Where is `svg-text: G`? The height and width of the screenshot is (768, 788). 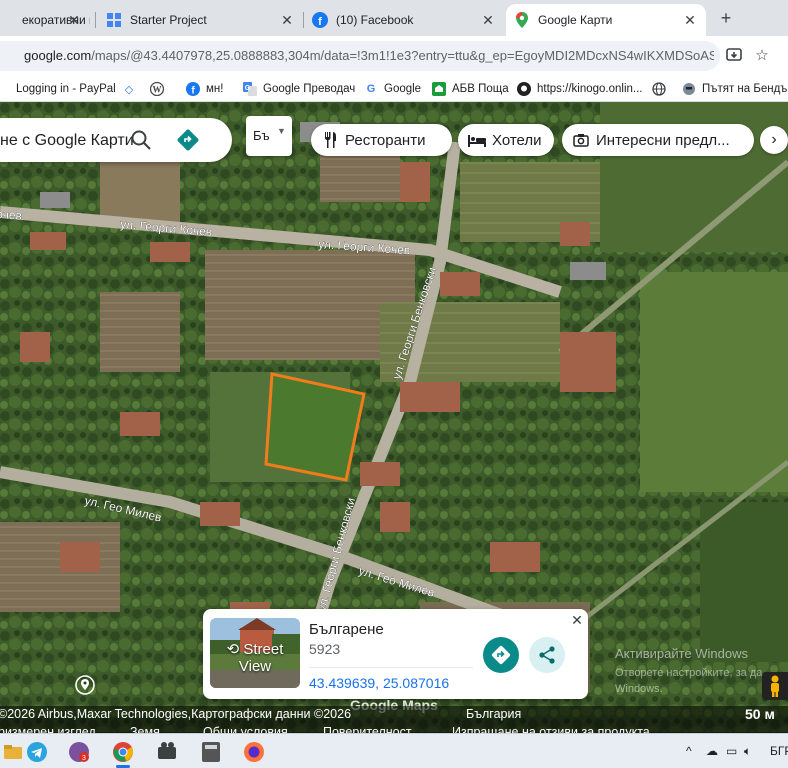
svg-text: G is located at coordinates (248, 88).